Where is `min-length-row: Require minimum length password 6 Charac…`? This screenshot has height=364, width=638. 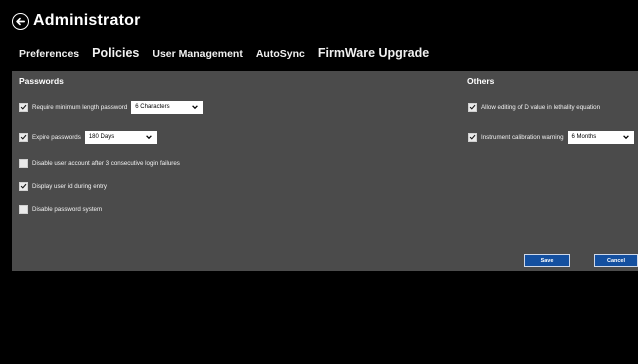
min-length-row: Require minimum length password 6 Charac… is located at coordinates (111, 107).